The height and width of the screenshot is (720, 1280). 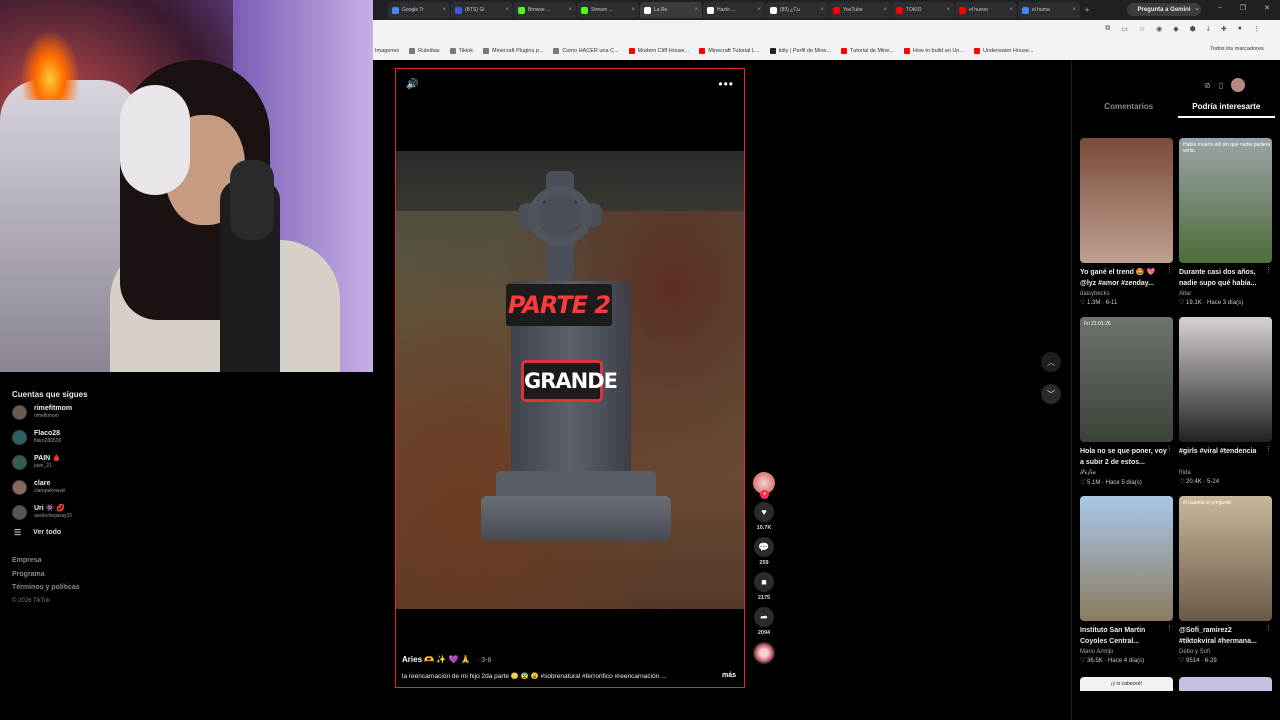 What do you see at coordinates (1238, 85) in the screenshot?
I see `user-avatar` at bounding box center [1238, 85].